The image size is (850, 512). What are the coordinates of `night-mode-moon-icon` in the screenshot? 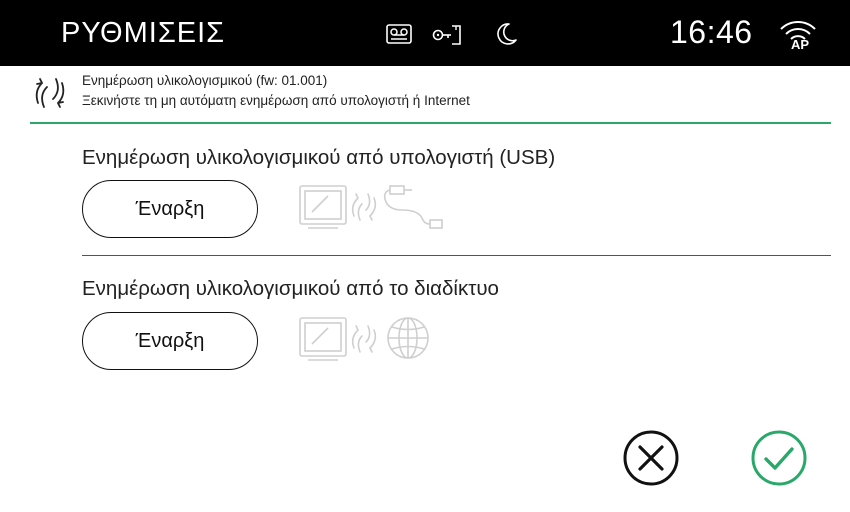 It's located at (507, 34).